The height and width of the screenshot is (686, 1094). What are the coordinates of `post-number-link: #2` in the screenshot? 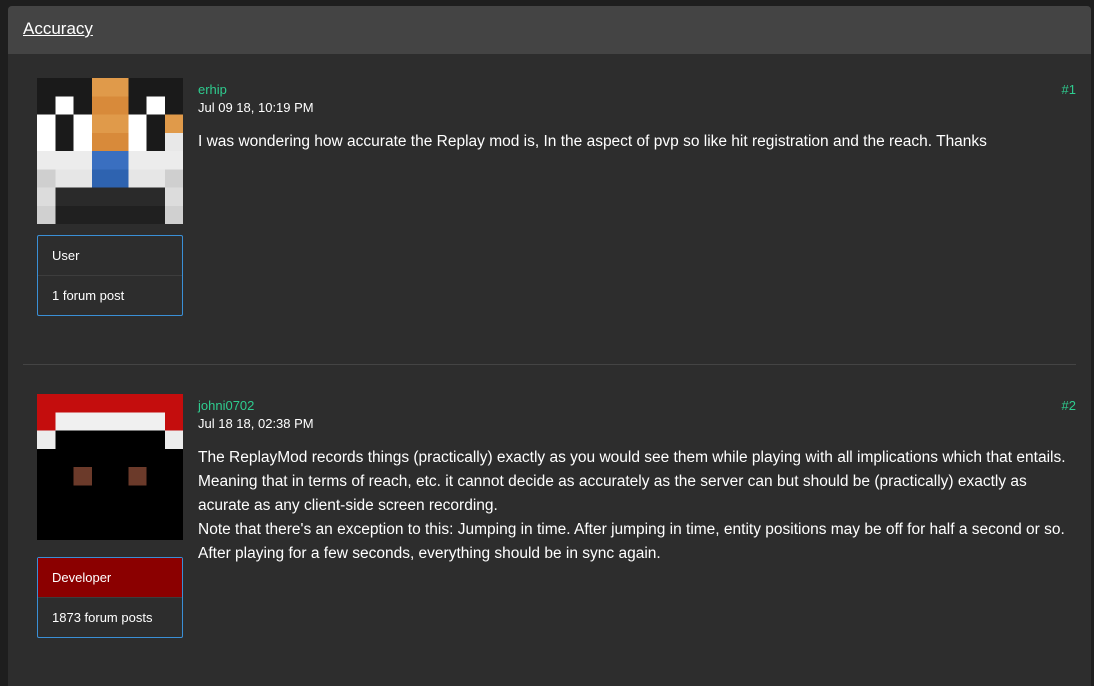 It's located at (1069, 405).